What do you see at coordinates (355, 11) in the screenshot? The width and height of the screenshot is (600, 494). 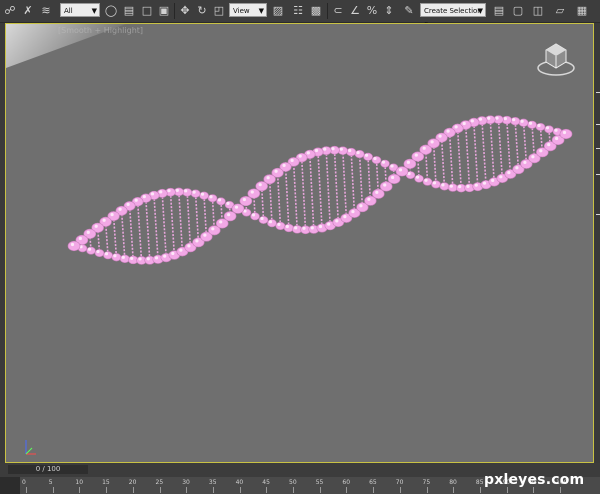 I see `angle-snap-icon: ∠` at bounding box center [355, 11].